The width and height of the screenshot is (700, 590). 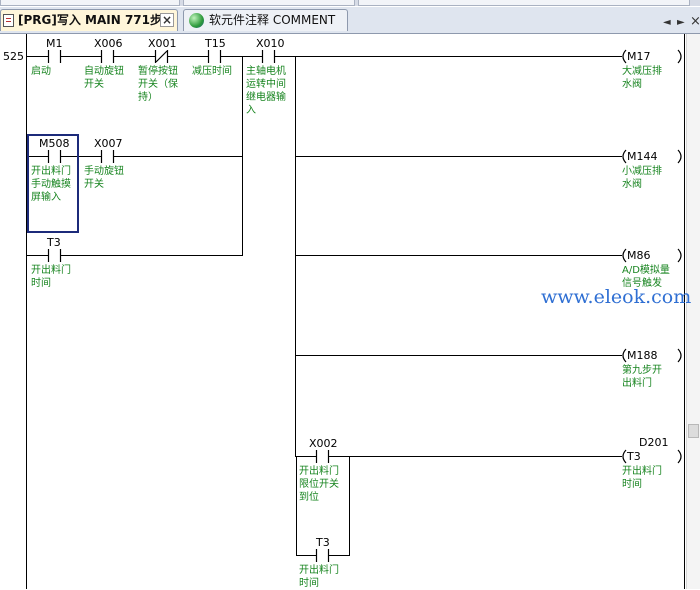 I want to click on contact-comment-t3: 开出料门 时间, so click(x=51, y=277).